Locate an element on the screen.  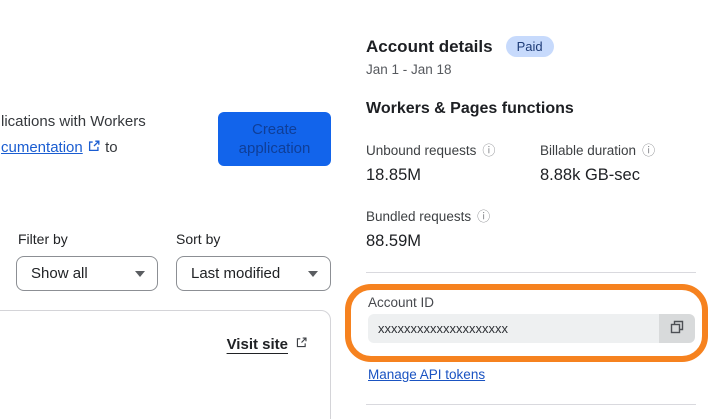
account-id-label: Account ID is located at coordinates (401, 302).